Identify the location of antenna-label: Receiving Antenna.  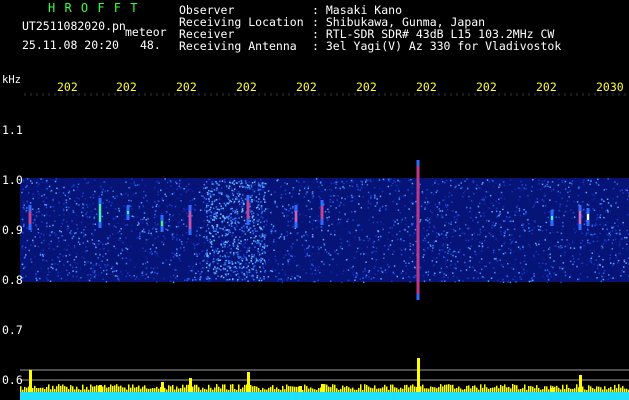
(238, 46).